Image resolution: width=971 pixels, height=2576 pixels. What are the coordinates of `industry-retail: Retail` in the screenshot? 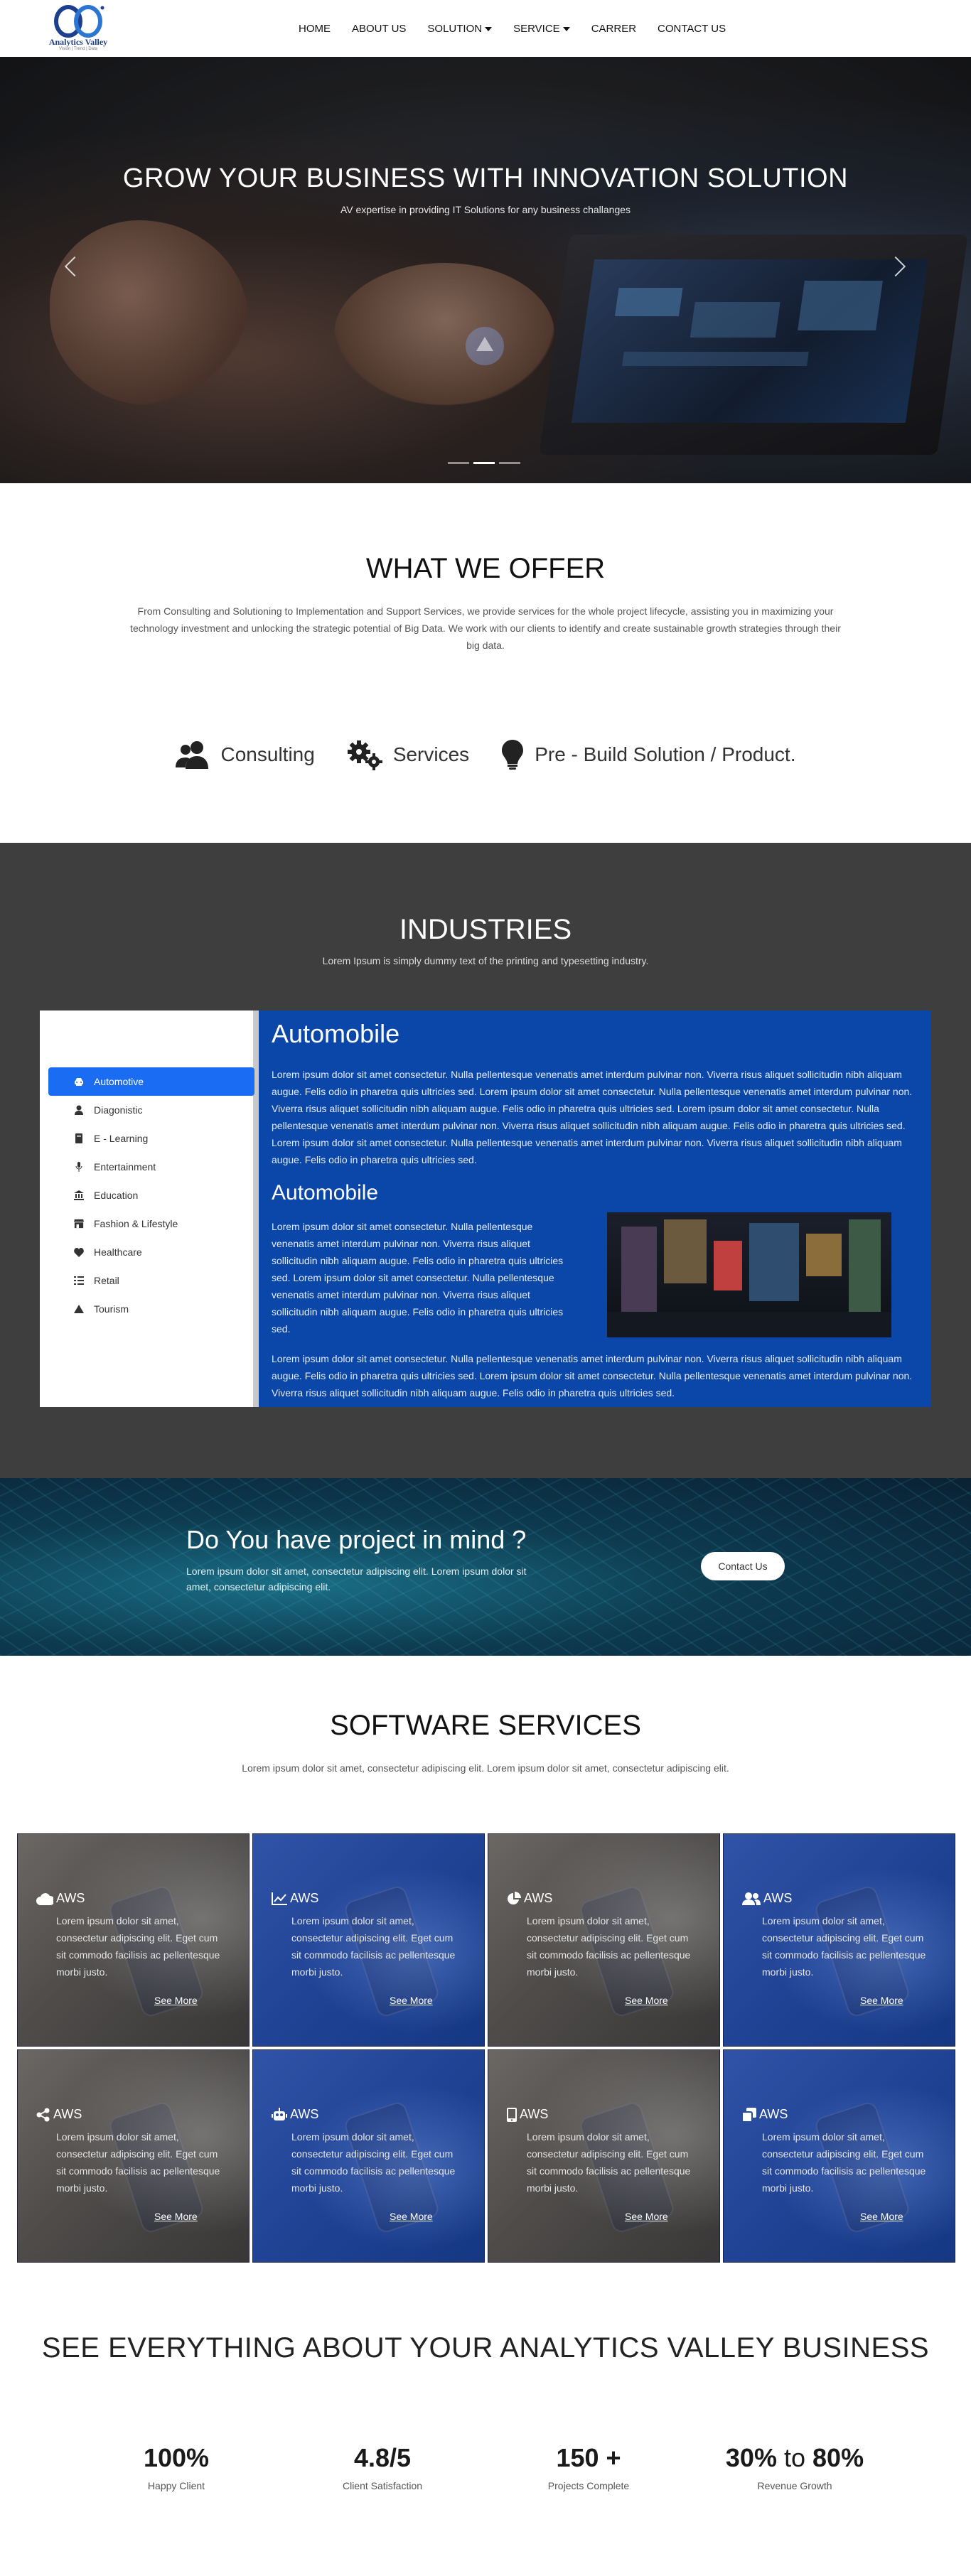 It's located at (151, 1280).